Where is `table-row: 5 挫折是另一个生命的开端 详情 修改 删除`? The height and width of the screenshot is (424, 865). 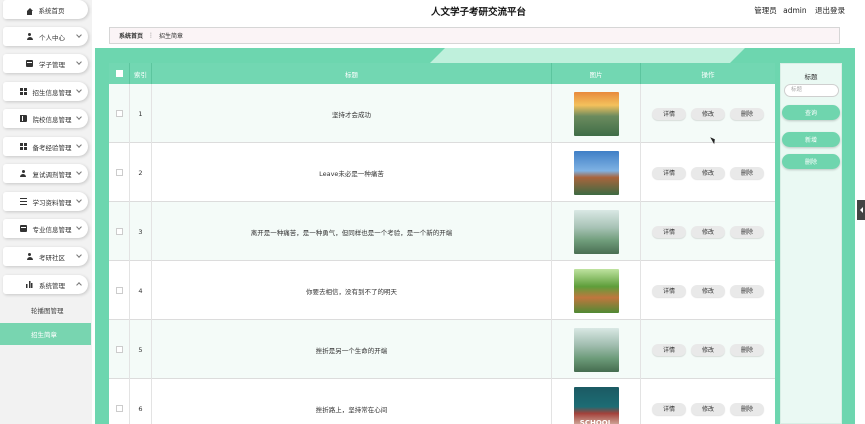 table-row: 5 挫折是另一个生命的开端 详情 修改 删除 is located at coordinates (442, 349).